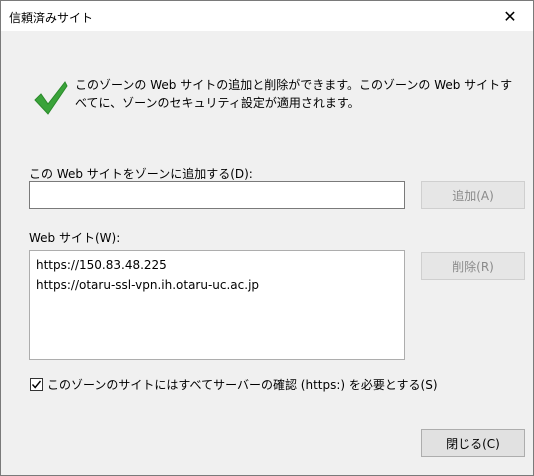  Describe the element at coordinates (242, 384) in the screenshot. I see `require-https-label: このゾーンのサイトにはすべてサーバーの確認 (https:) を必要とする(S)` at that location.